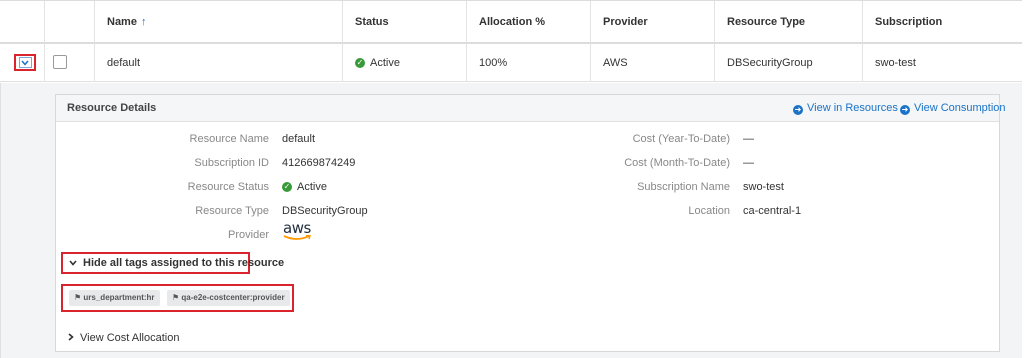 This screenshot has width=1024, height=358. Describe the element at coordinates (652, 63) in the screenshot. I see `row-provider: AWS` at that location.